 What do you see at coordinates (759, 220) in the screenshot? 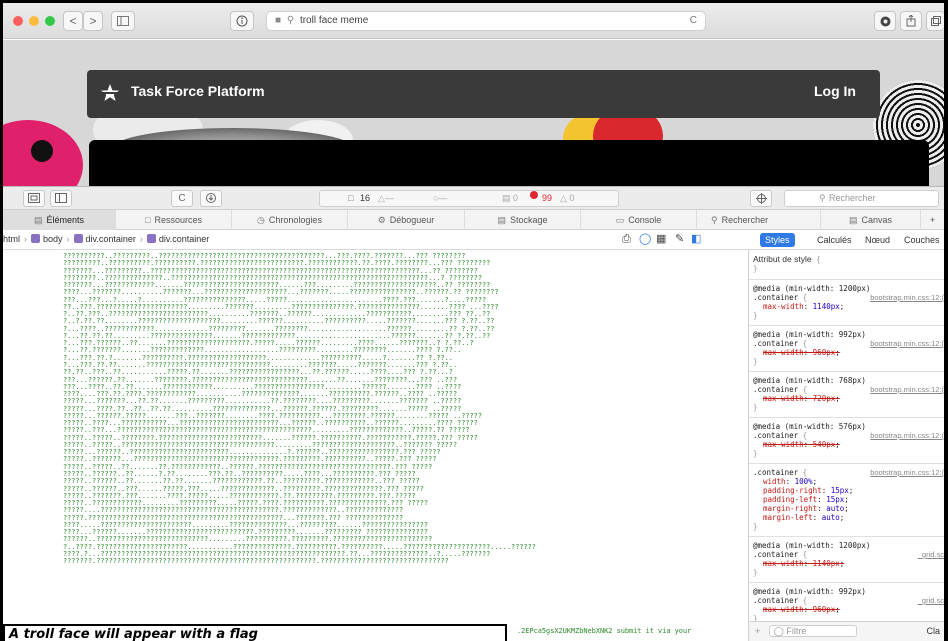
I see `tab-search: ⚲ Rechercher` at bounding box center [759, 220].